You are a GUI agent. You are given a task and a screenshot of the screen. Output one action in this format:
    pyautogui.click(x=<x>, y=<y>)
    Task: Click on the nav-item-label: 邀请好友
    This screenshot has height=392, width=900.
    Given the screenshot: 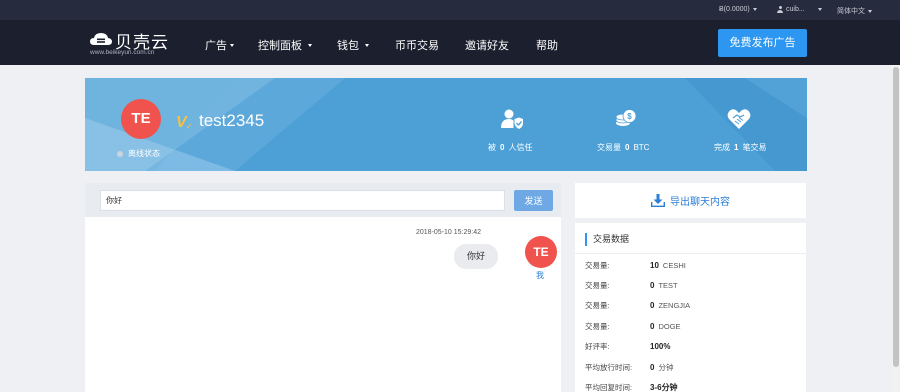 What is the action you would take?
    pyautogui.click(x=487, y=46)
    